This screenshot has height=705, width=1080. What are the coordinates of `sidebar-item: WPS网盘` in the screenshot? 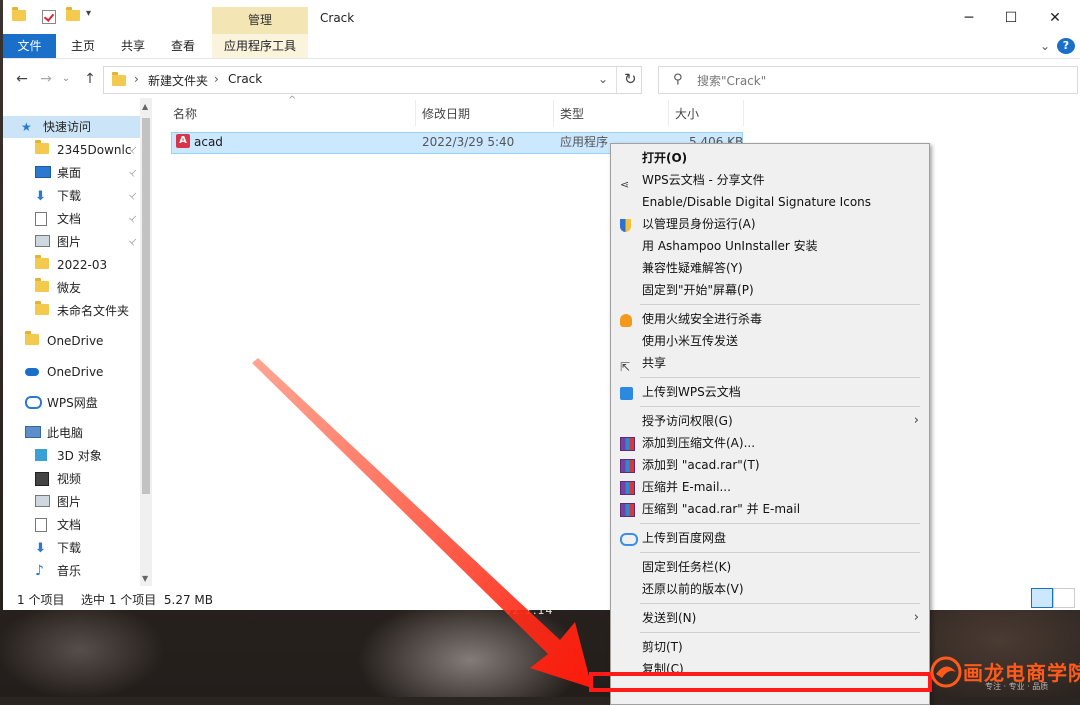 It's located at (72, 403).